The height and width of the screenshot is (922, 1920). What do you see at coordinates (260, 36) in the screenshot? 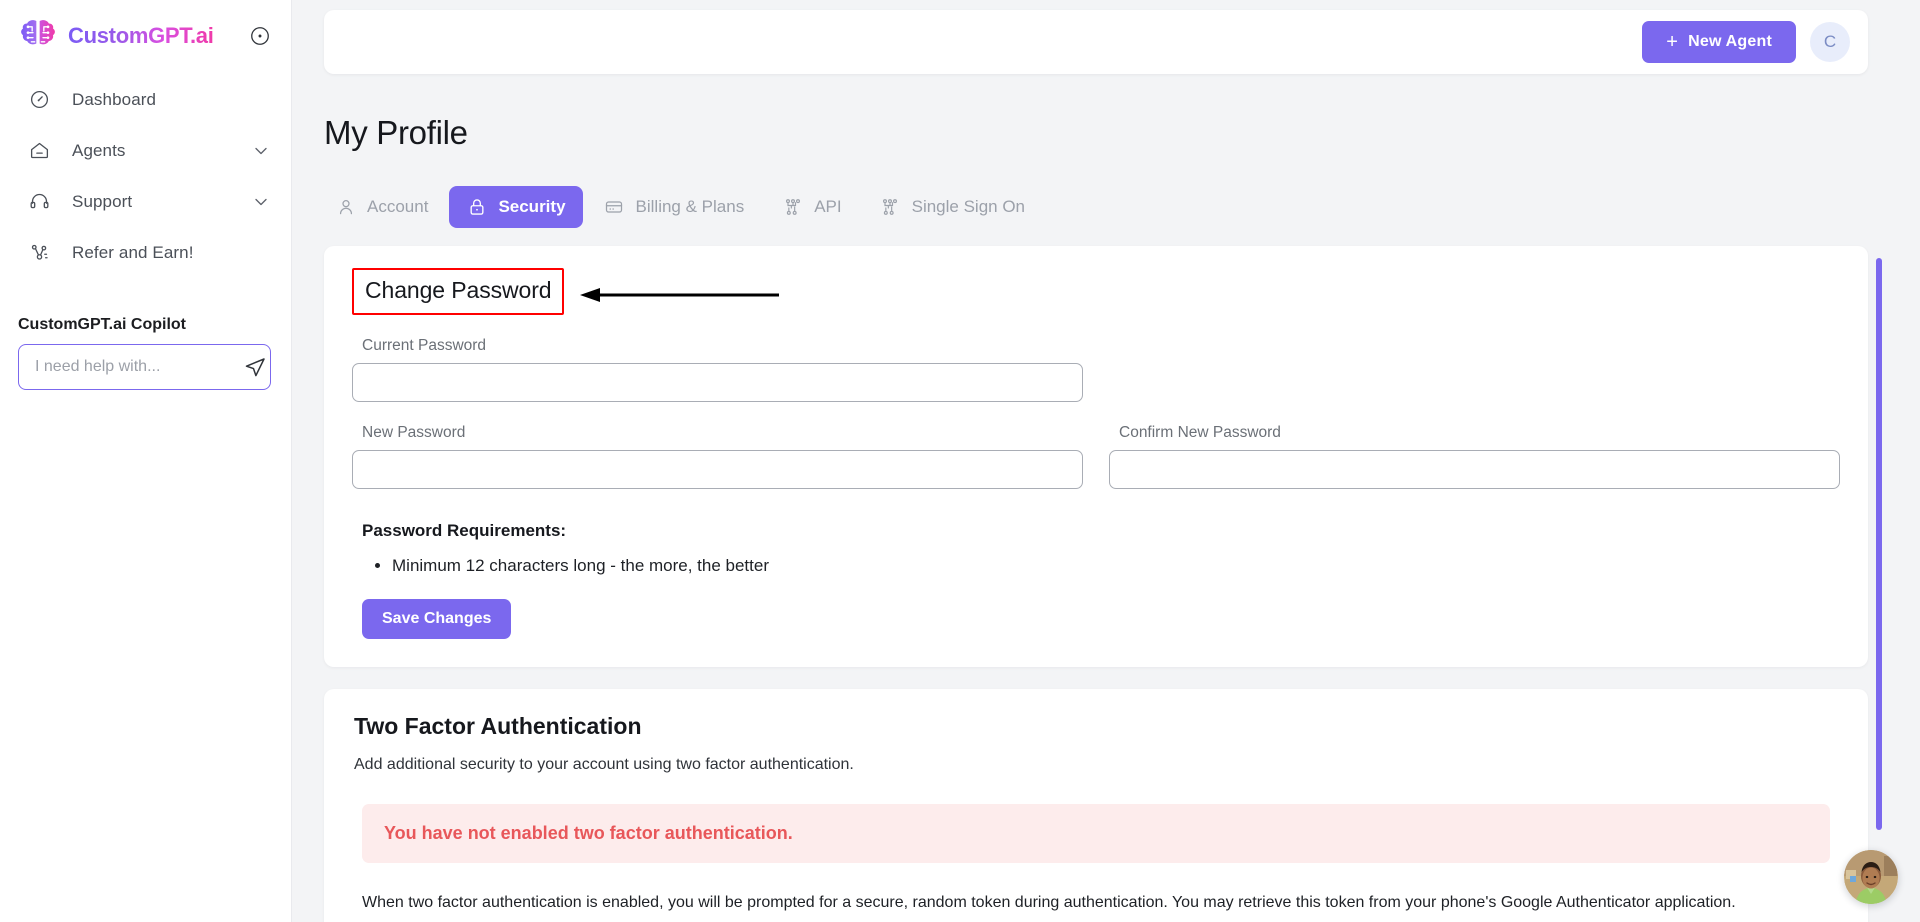
I see `circle-dot-icon` at bounding box center [260, 36].